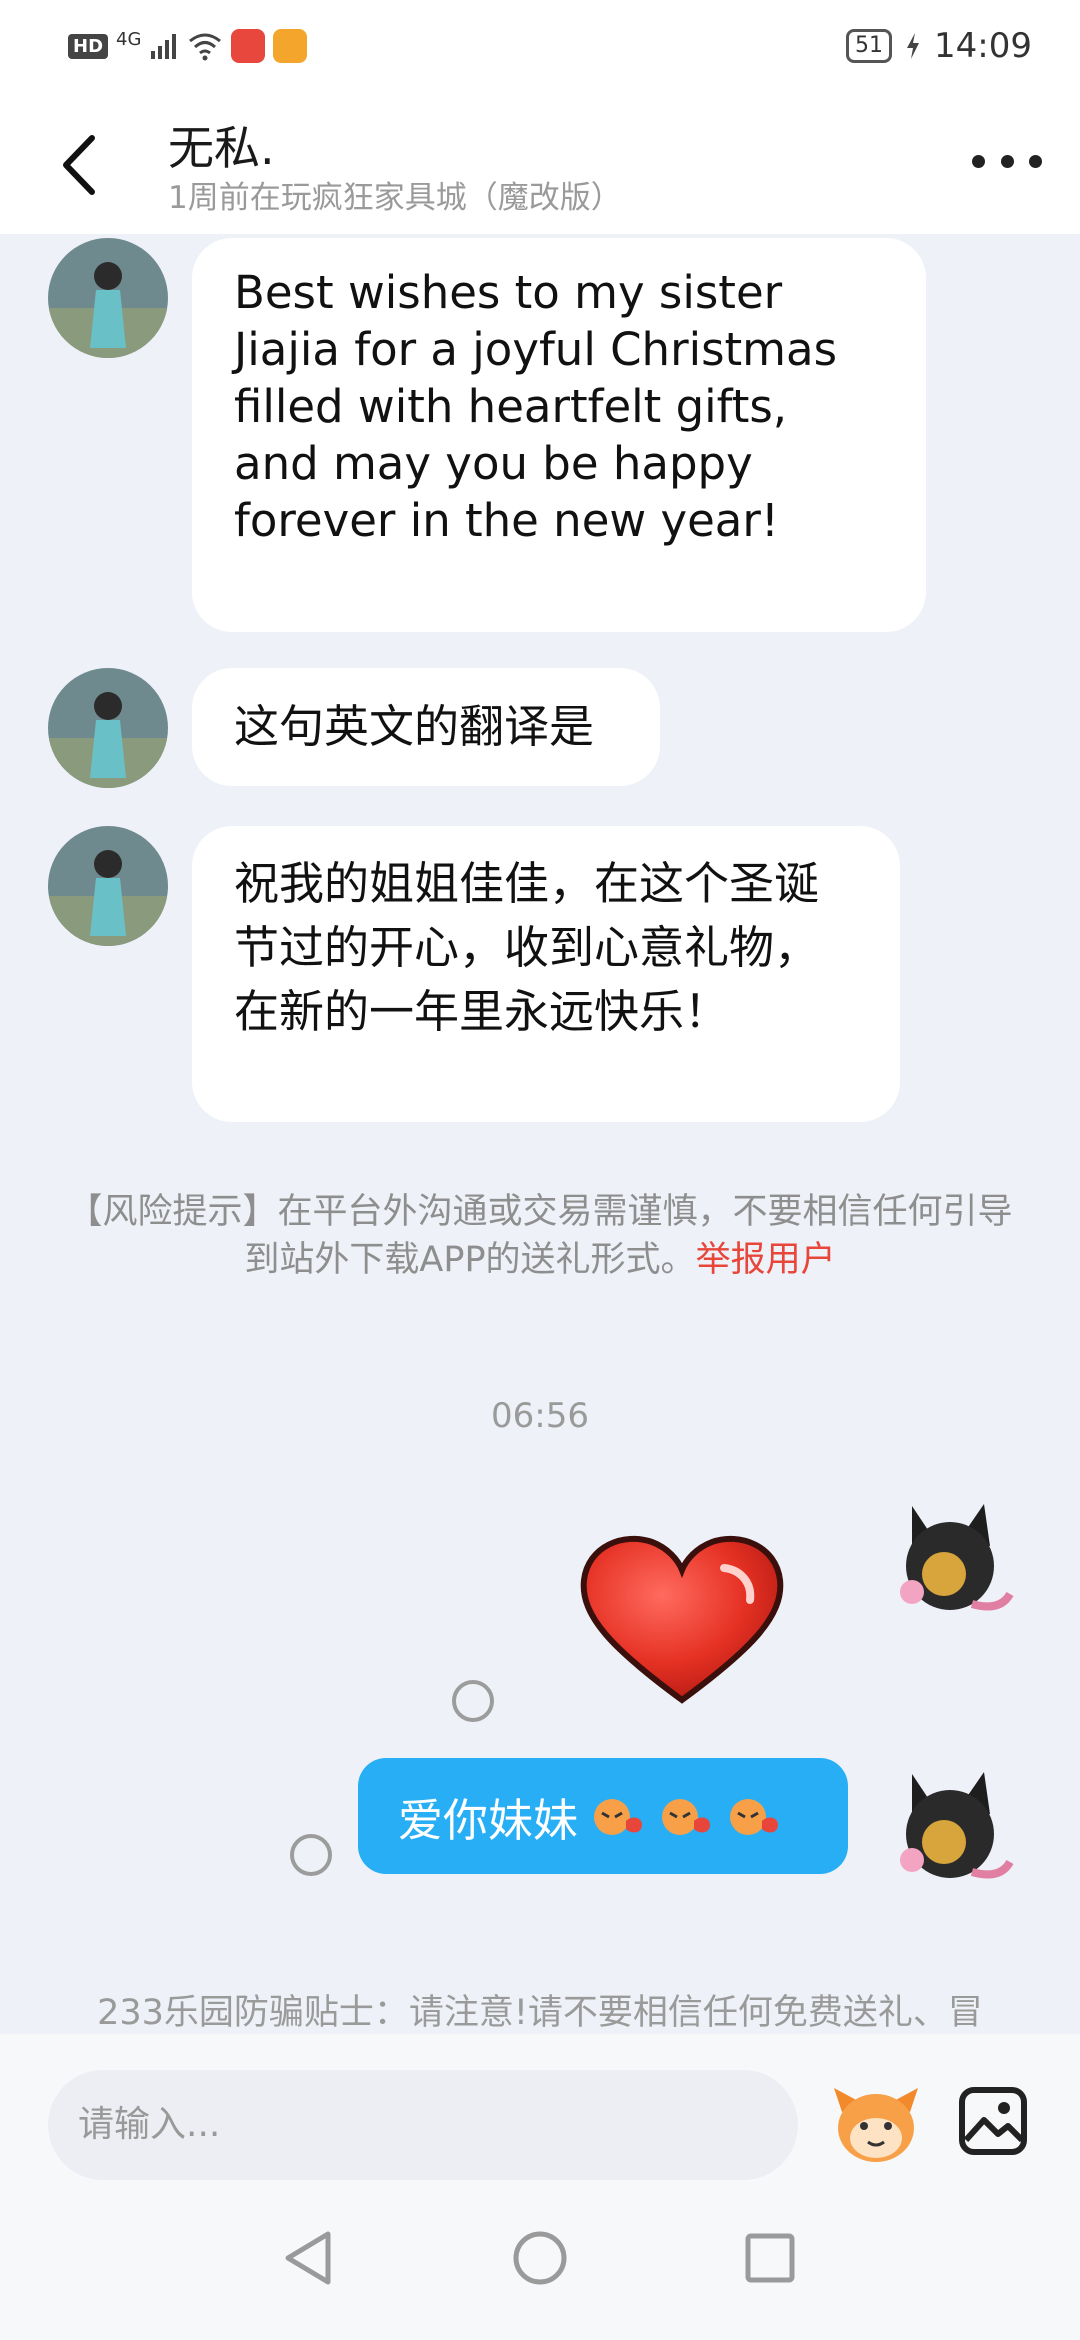 This screenshot has width=1080, height=2340. Describe the element at coordinates (164, 46) in the screenshot. I see `signal-icon` at that location.